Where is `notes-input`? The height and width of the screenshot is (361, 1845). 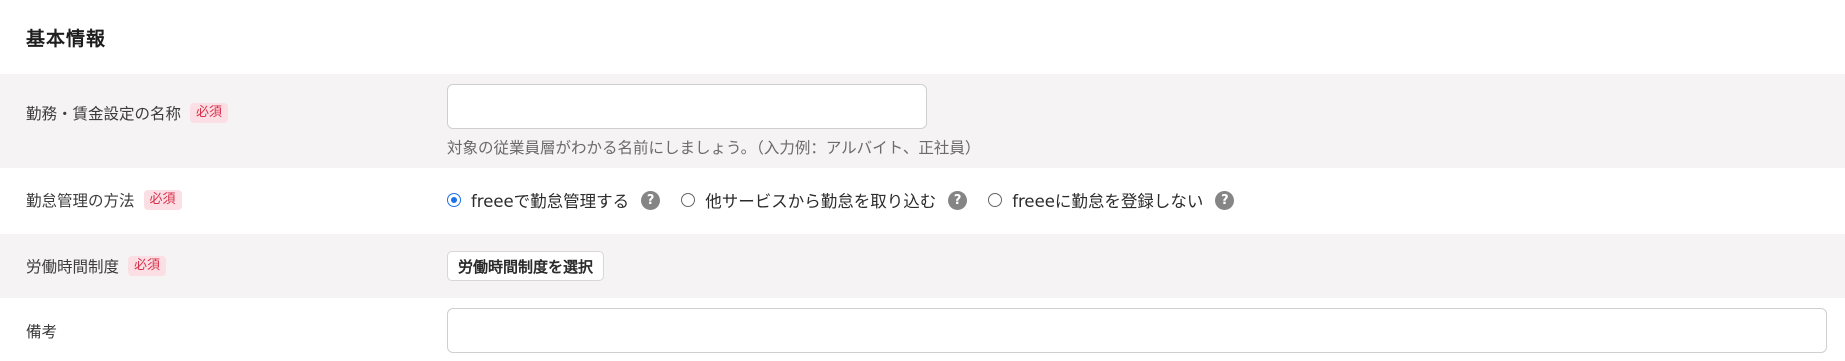
notes-input is located at coordinates (1137, 330).